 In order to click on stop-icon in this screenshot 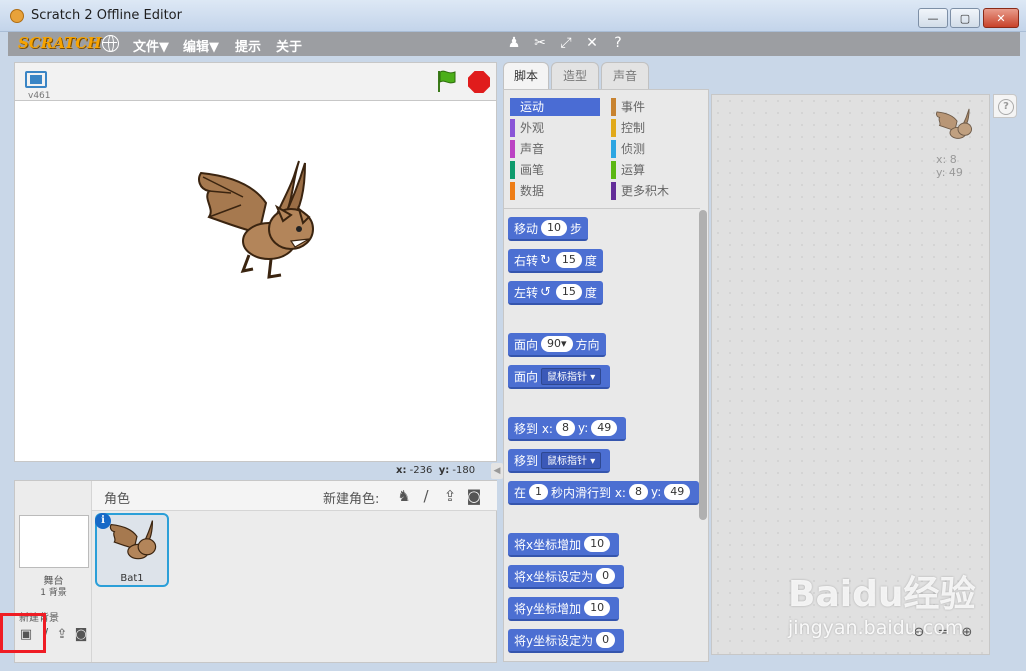, I will do `click(479, 82)`.